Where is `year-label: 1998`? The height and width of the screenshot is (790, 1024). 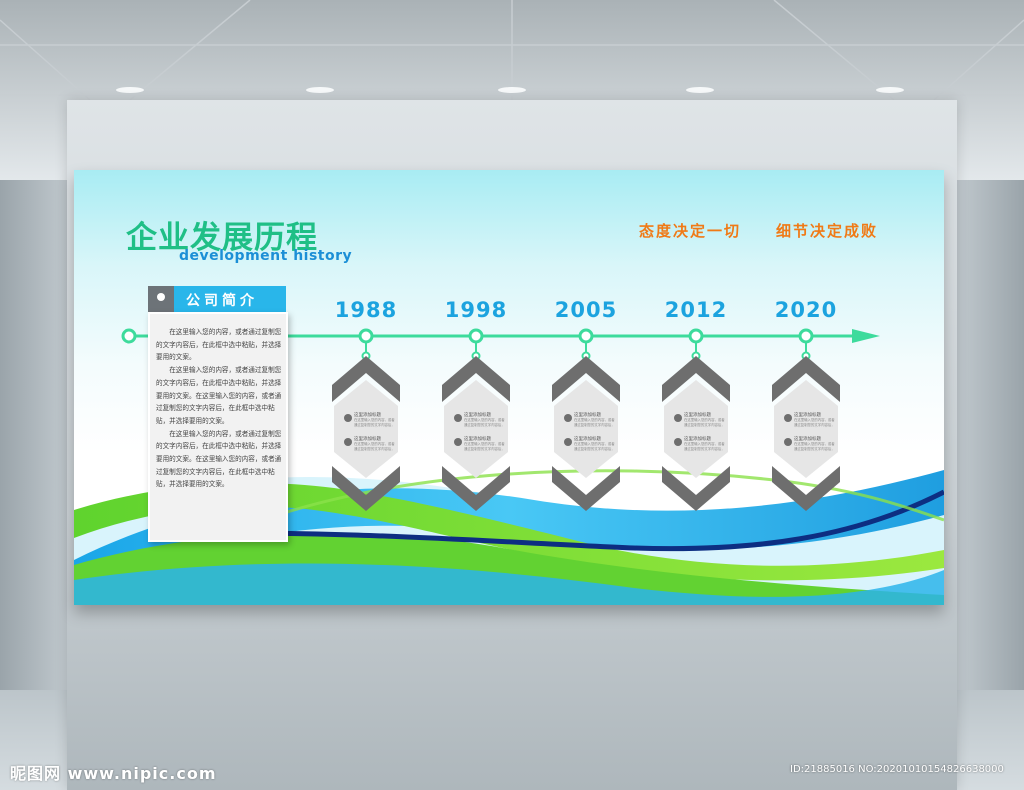
year-label: 1998 is located at coordinates (476, 310).